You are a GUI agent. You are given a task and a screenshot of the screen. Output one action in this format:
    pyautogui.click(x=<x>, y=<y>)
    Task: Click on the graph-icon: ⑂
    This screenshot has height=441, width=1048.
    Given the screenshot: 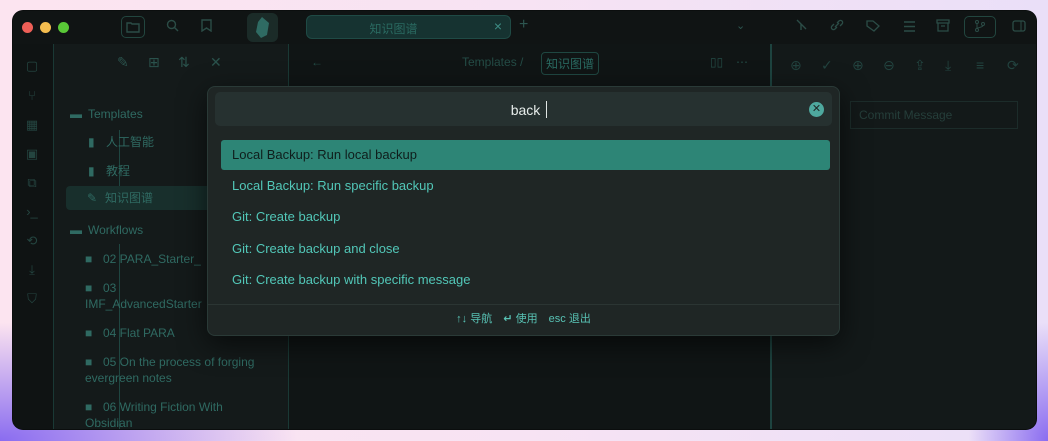 What is the action you would take?
    pyautogui.click(x=32, y=96)
    